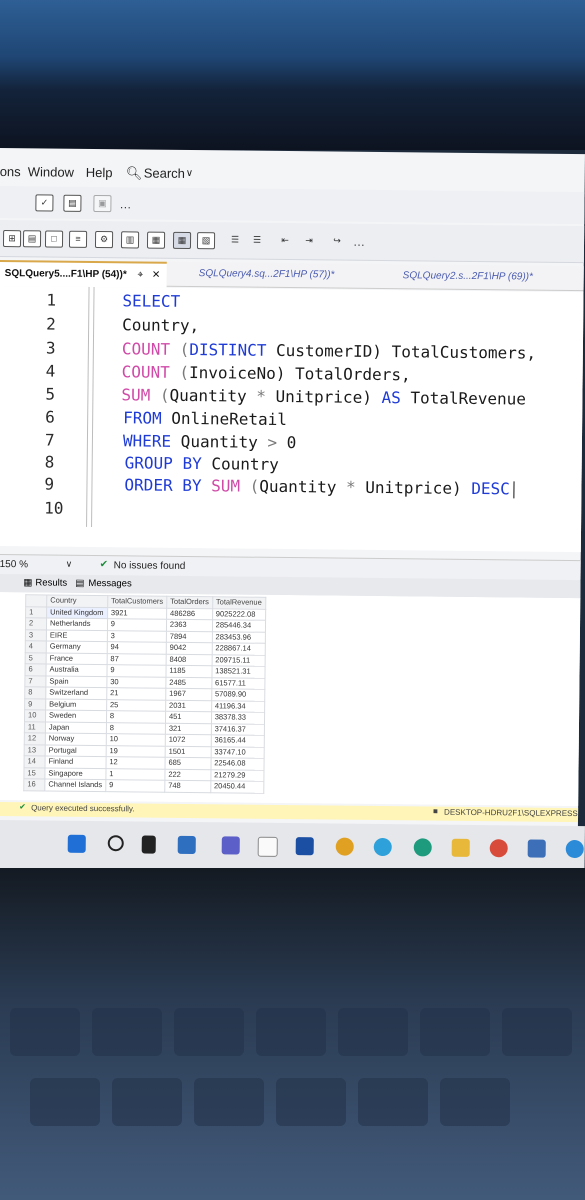 The width and height of the screenshot is (585, 1200). I want to click on row-number: 7, so click(35, 681).